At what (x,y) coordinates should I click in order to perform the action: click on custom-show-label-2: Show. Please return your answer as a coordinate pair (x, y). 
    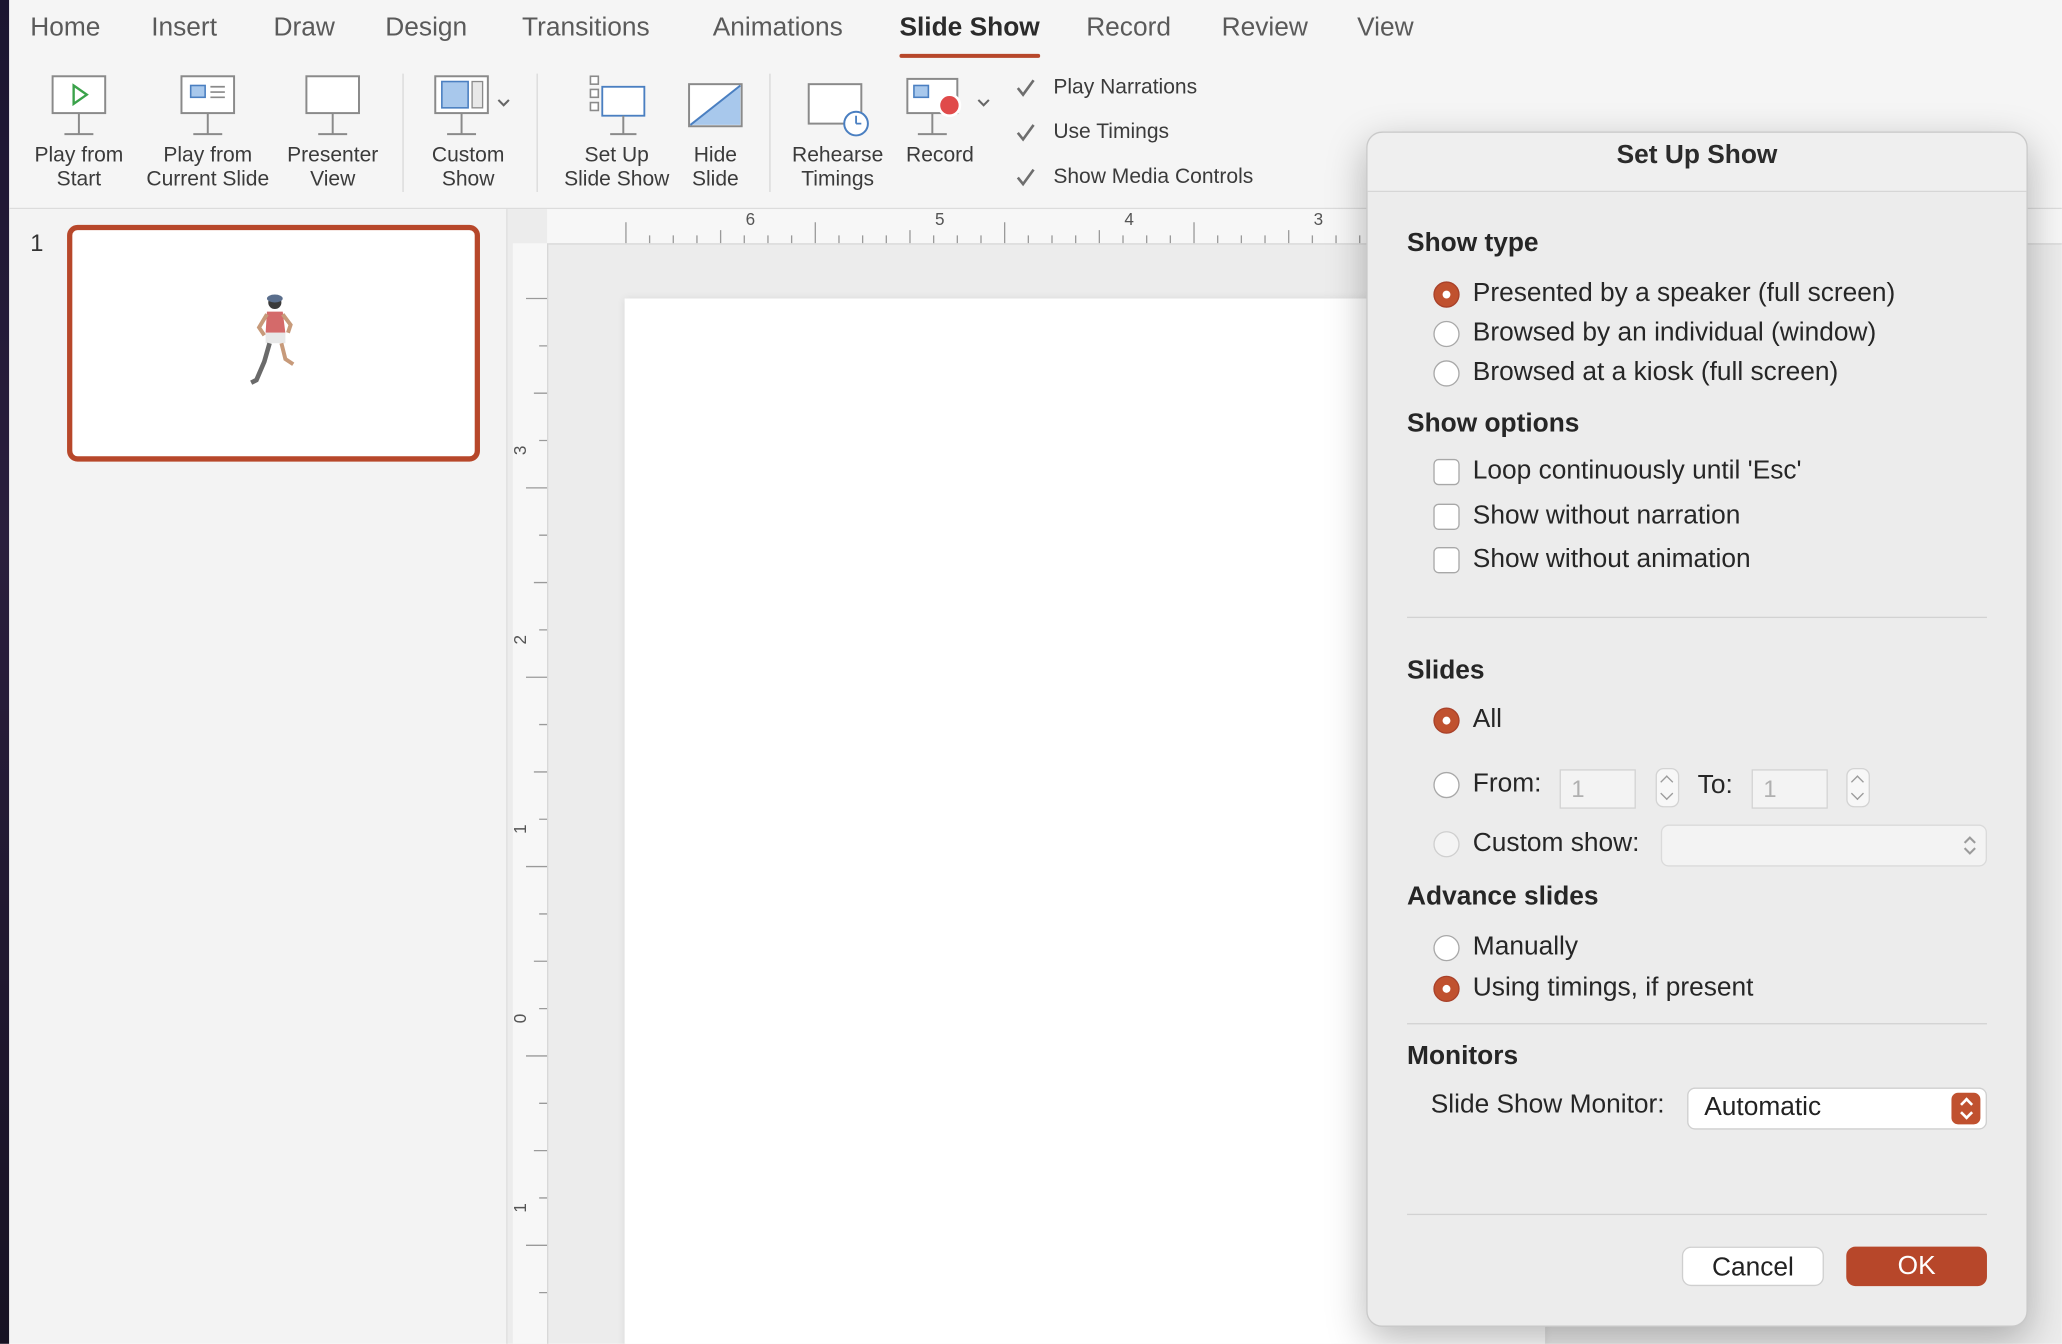
    Looking at the image, I should click on (468, 179).